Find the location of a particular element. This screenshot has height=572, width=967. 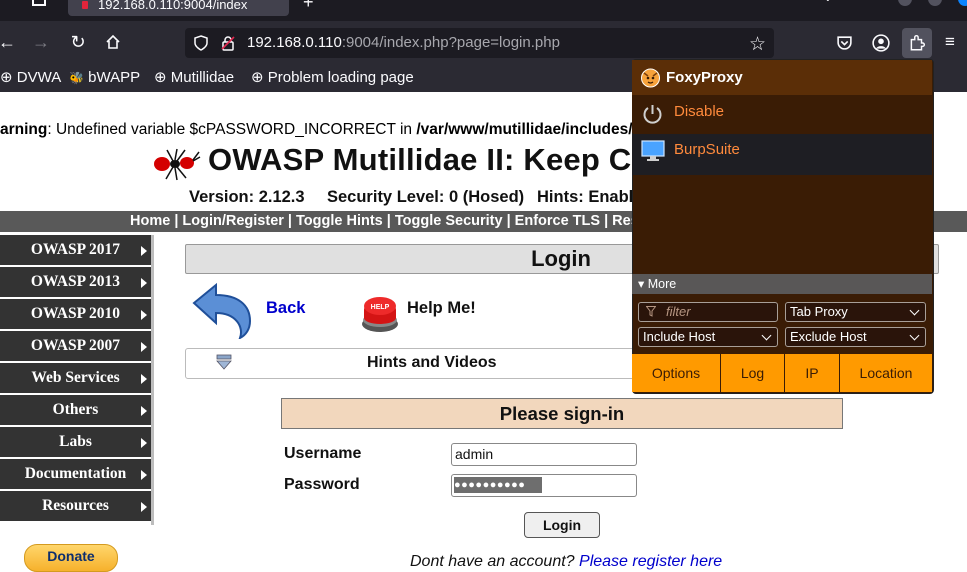

tab-overview-icon is located at coordinates (39, 3).